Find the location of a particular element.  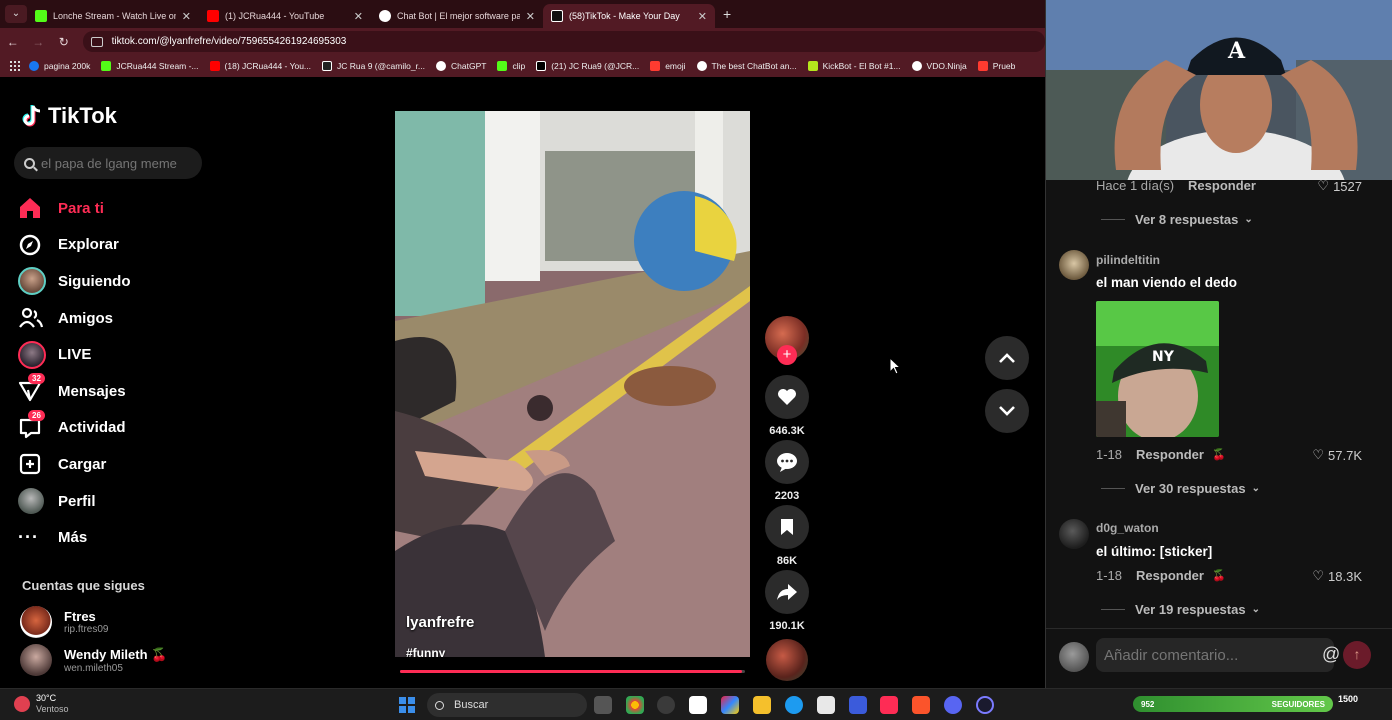

tab-search-chevron-icon: ⌄ is located at coordinates (16, 14).